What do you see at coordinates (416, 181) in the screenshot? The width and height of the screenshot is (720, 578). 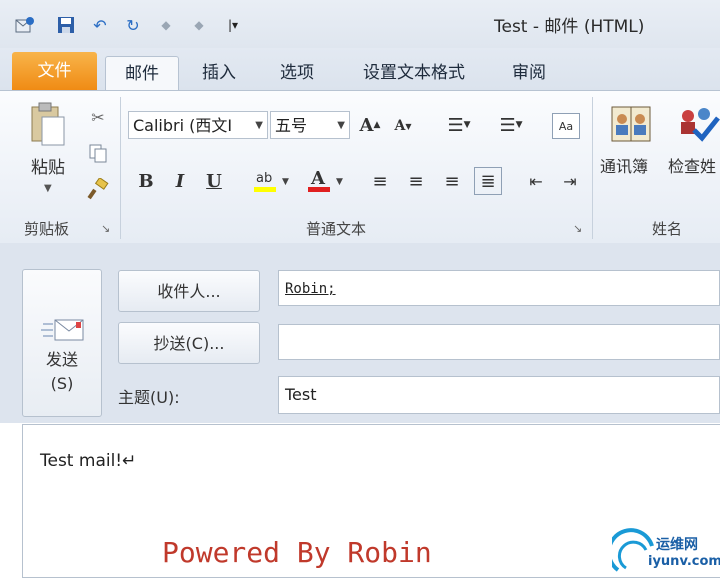 I see `align-center-icon: ≡` at bounding box center [416, 181].